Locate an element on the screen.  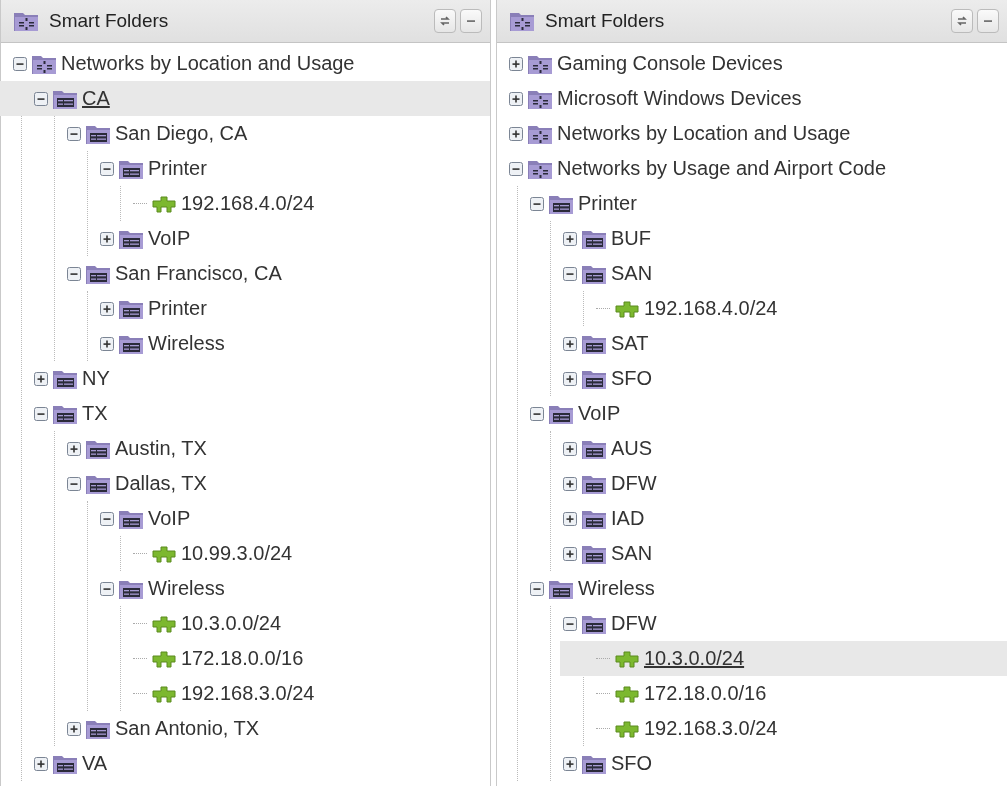
tree-item-label: AUS is located at coordinates (632, 448).